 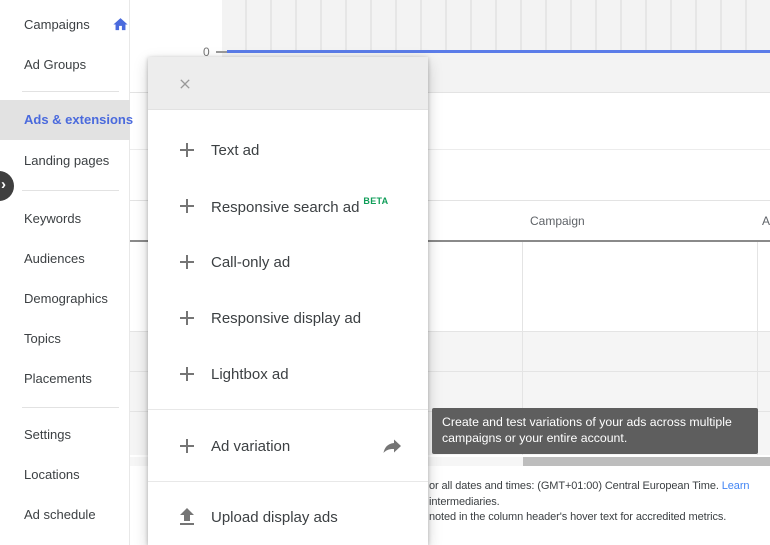 What do you see at coordinates (187, 516) in the screenshot?
I see `upload-icon` at bounding box center [187, 516].